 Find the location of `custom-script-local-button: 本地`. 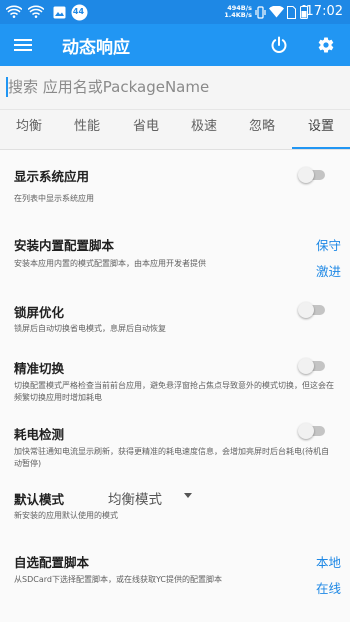

custom-script-local-button: 本地 is located at coordinates (328, 561).